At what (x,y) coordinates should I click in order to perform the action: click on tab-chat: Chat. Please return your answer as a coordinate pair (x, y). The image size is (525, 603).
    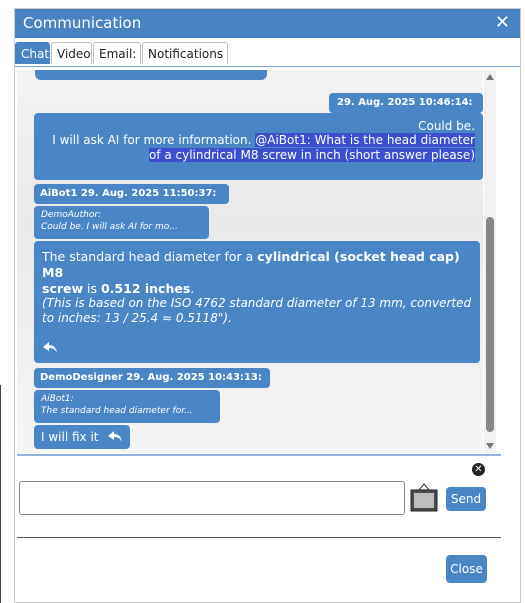
    Looking at the image, I should click on (32, 53).